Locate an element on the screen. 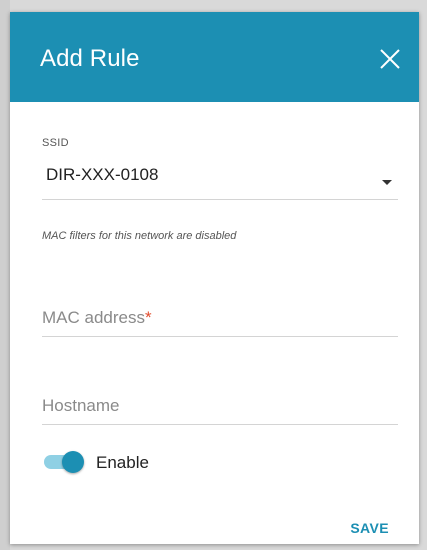 The image size is (427, 550). ssid-select: DIR-XXX-0108 is located at coordinates (220, 177).